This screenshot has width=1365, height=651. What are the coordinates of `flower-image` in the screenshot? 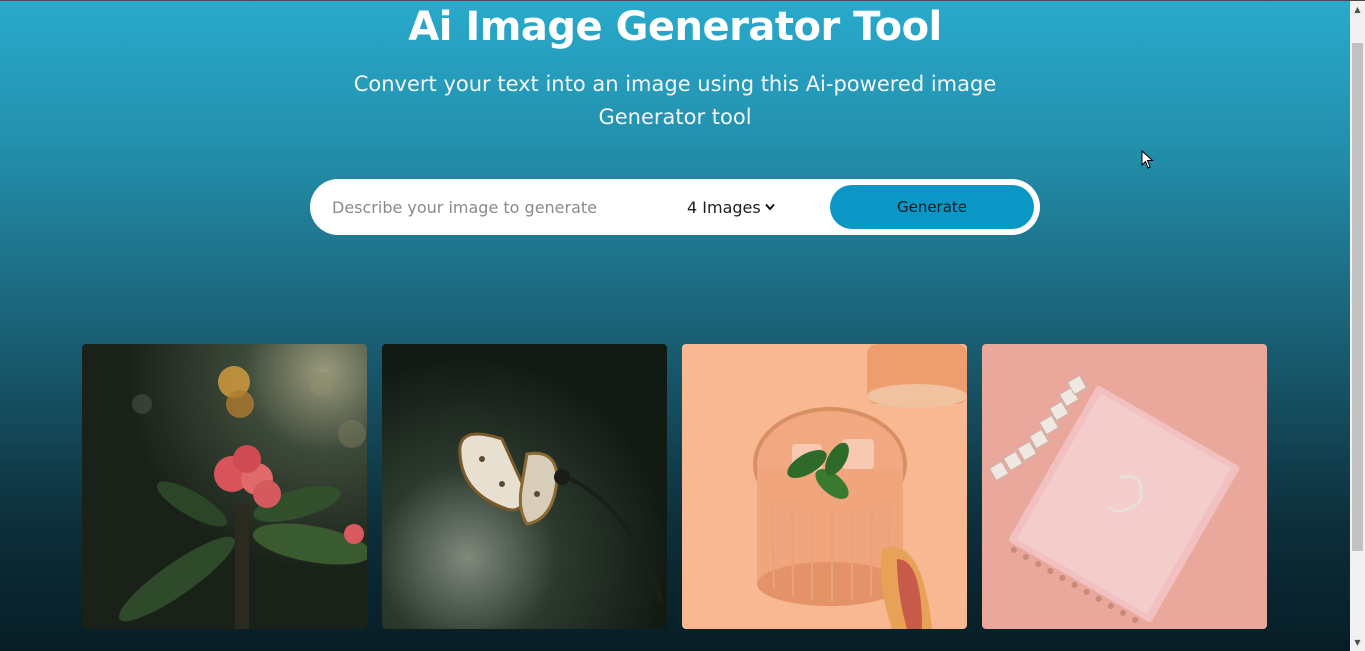 It's located at (224, 486).